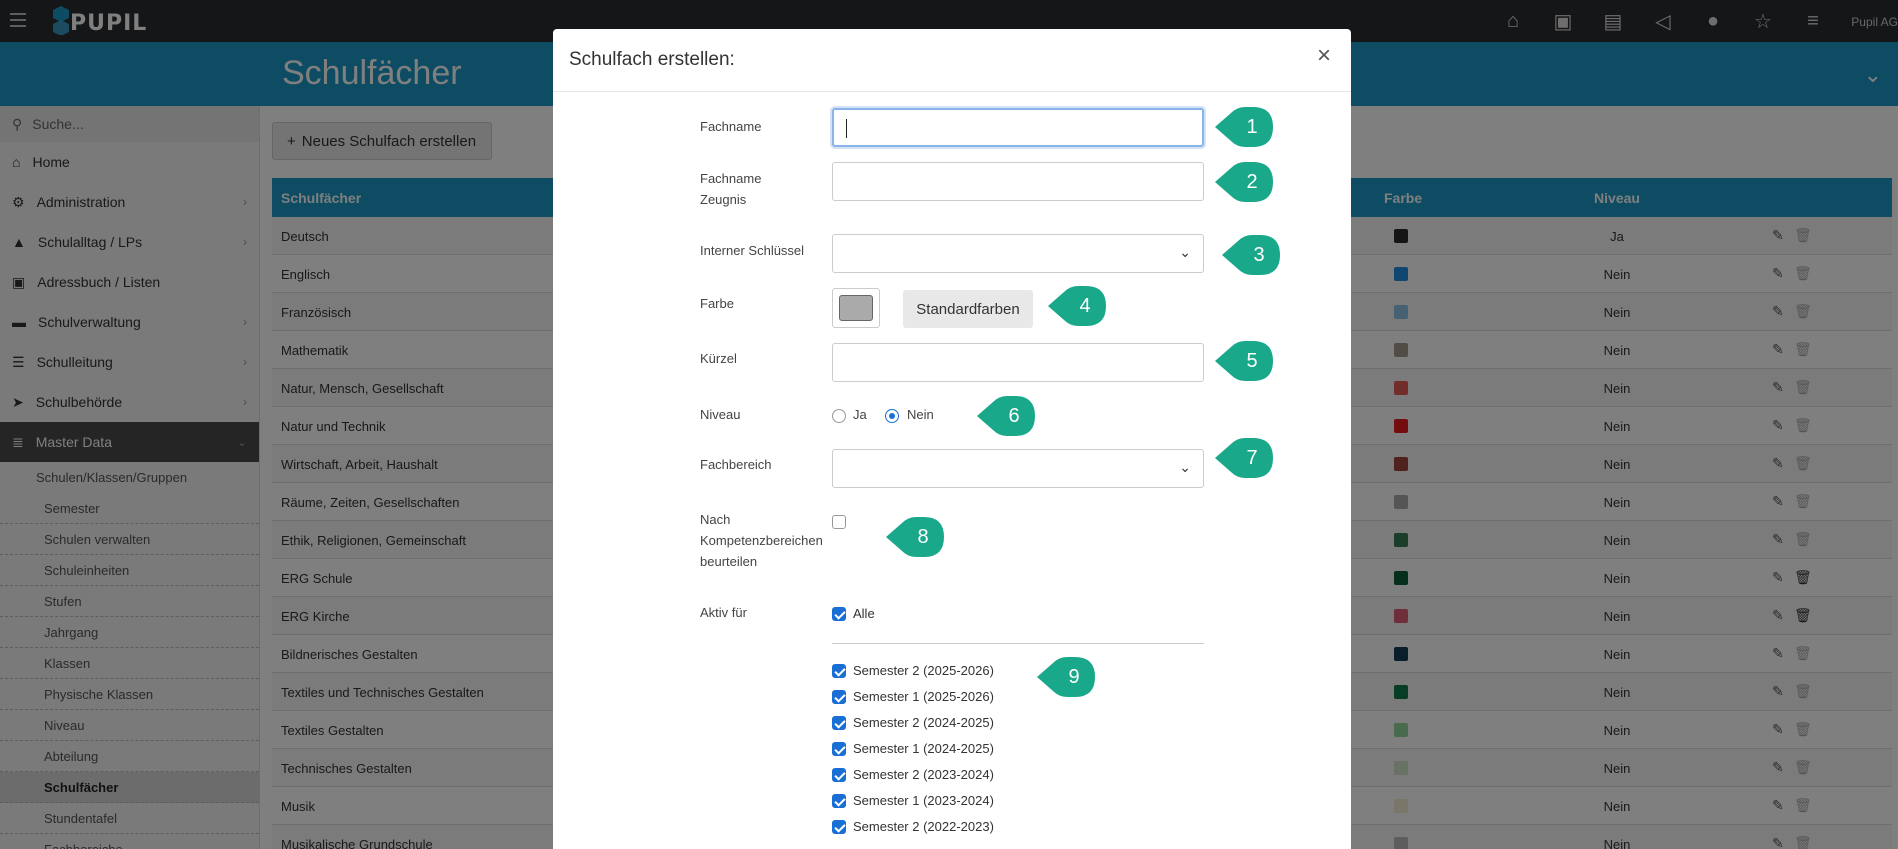 This screenshot has height=849, width=1898. What do you see at coordinates (892, 416) in the screenshot?
I see `niveau-nein-radio` at bounding box center [892, 416].